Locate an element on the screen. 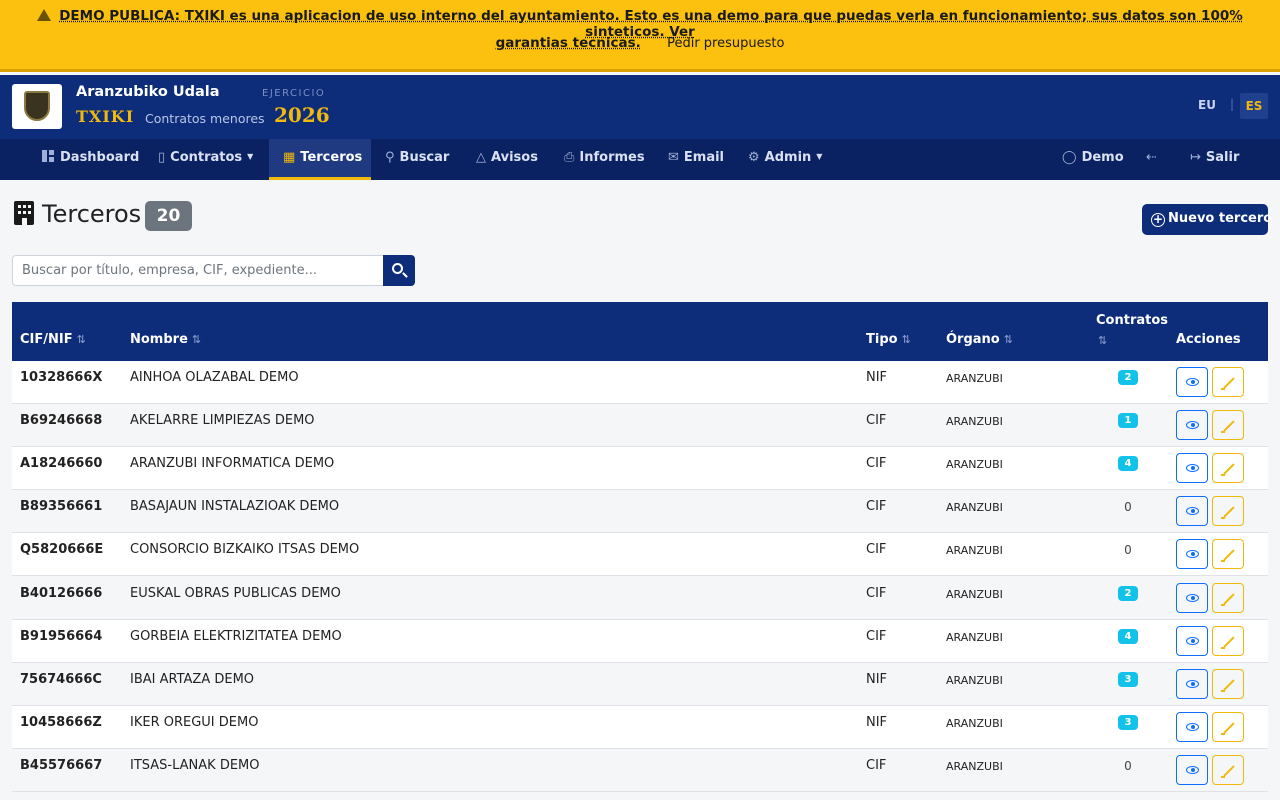 The height and width of the screenshot is (800, 1280). cell-nombre: AINHOA OLAZABAL DEMO is located at coordinates (214, 377).